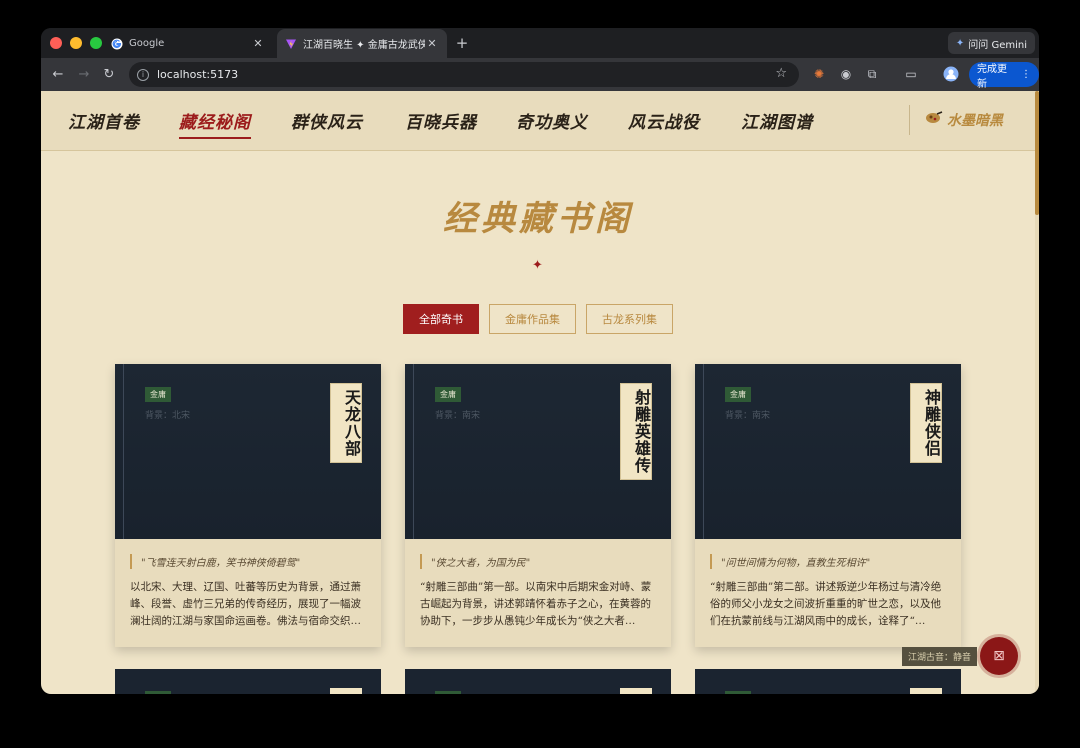 The image size is (1080, 748). Describe the element at coordinates (76, 43) in the screenshot. I see `minimize-window-button` at that location.